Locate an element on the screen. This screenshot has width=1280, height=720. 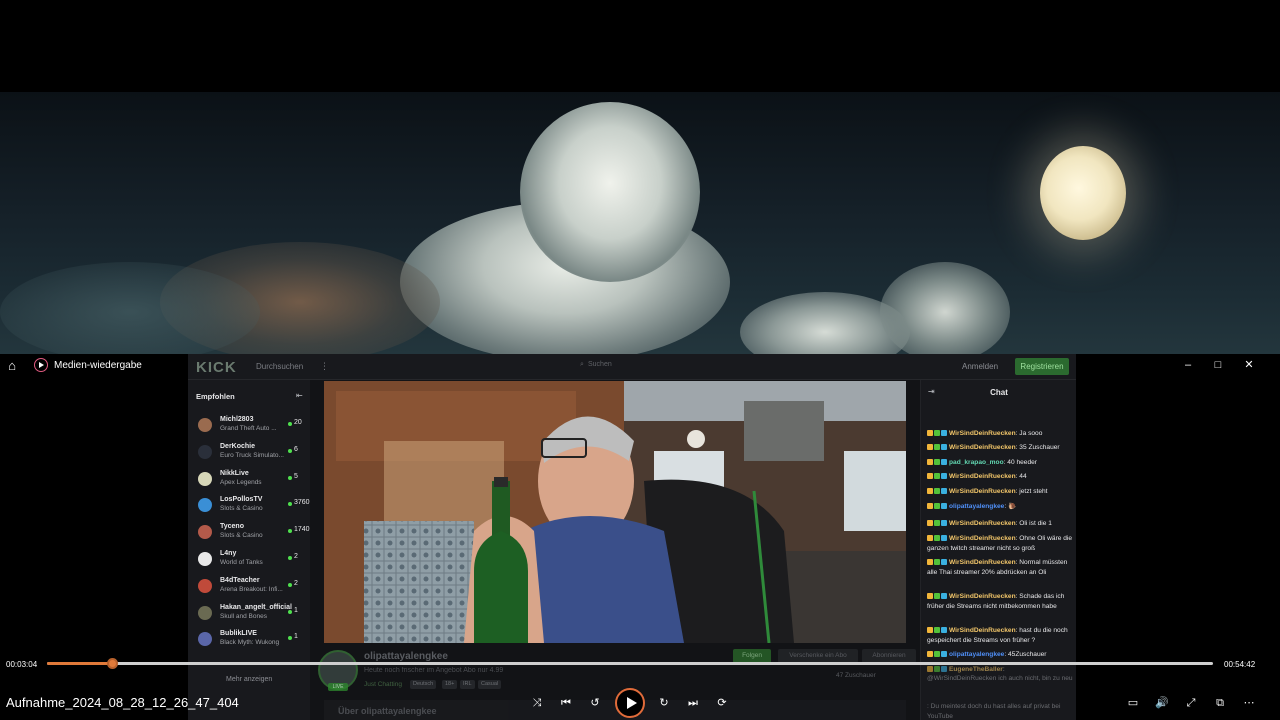
chat-text: : jetzt steht is located at coordinates (1031, 491).